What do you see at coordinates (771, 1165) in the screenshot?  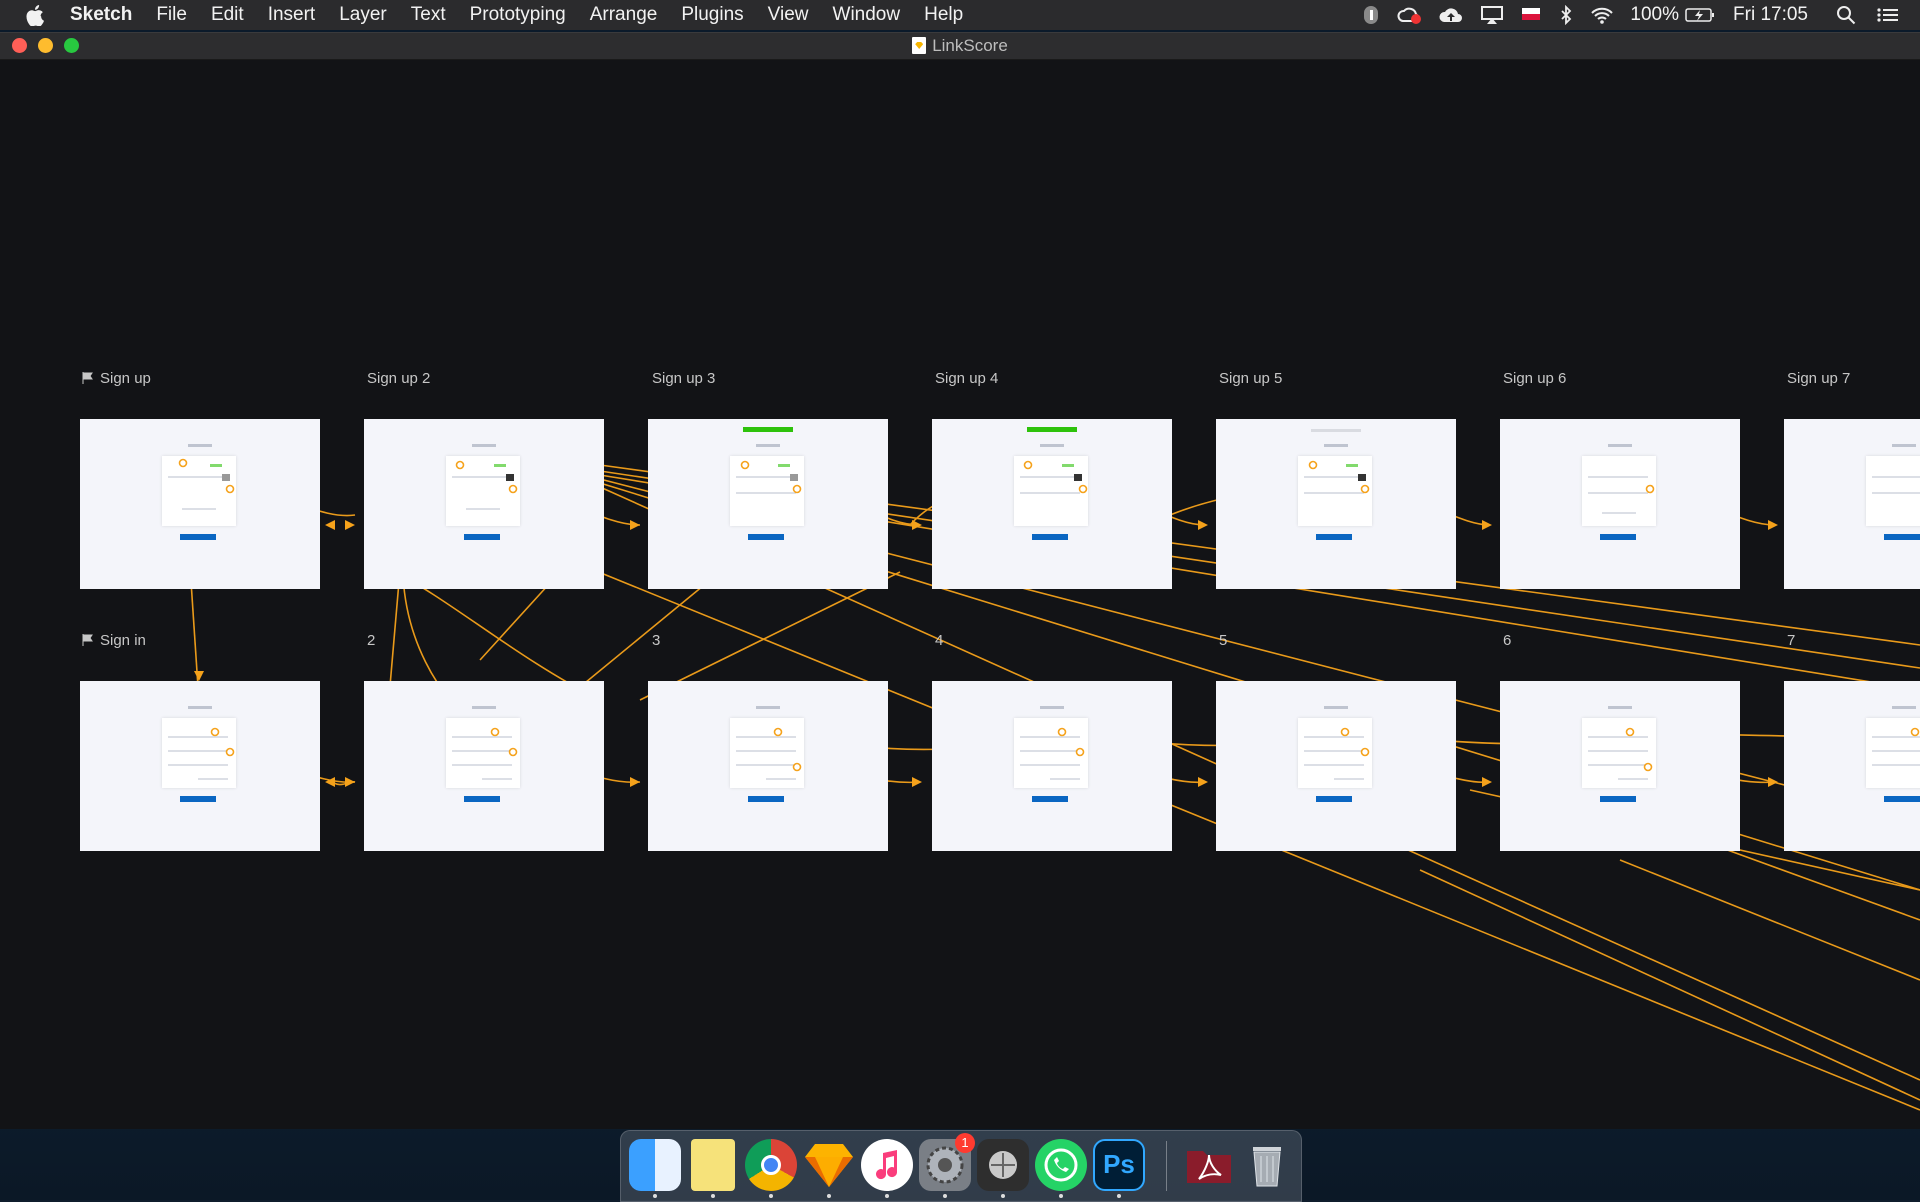 I see `chrome-icon` at bounding box center [771, 1165].